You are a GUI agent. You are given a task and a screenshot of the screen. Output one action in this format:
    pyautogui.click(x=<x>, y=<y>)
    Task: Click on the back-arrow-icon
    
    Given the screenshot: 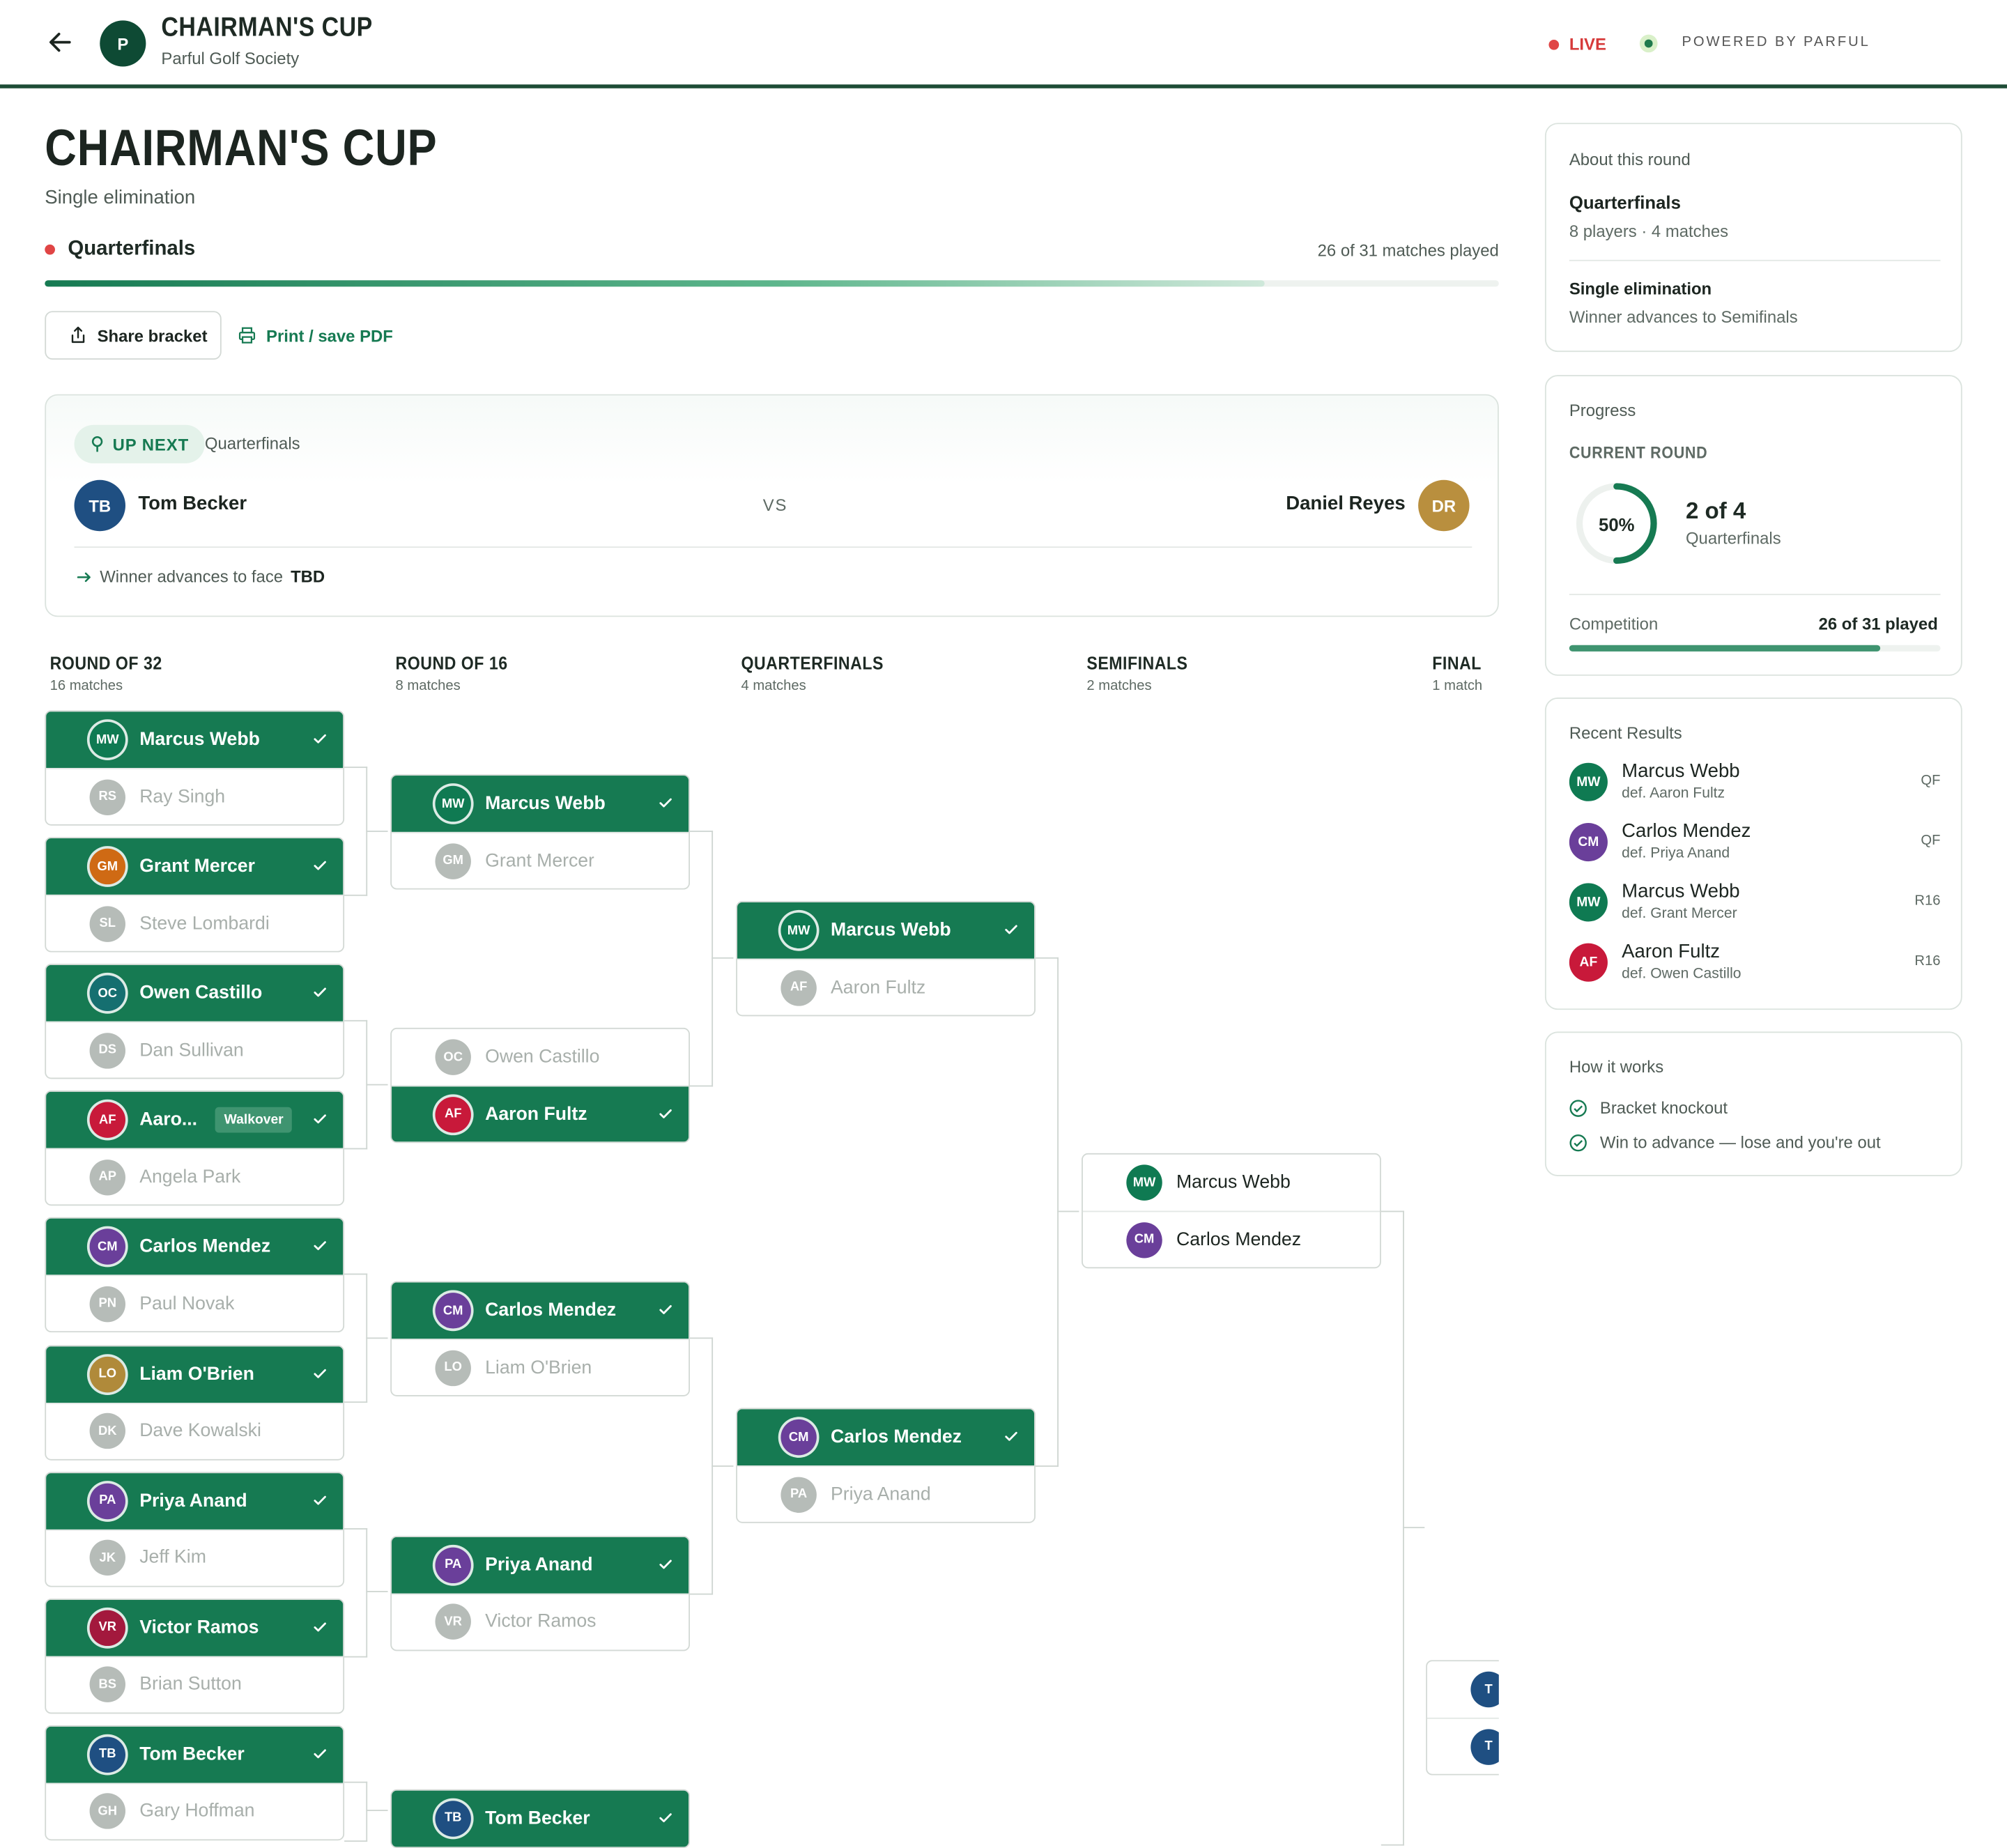 What is the action you would take?
    pyautogui.click(x=60, y=42)
    